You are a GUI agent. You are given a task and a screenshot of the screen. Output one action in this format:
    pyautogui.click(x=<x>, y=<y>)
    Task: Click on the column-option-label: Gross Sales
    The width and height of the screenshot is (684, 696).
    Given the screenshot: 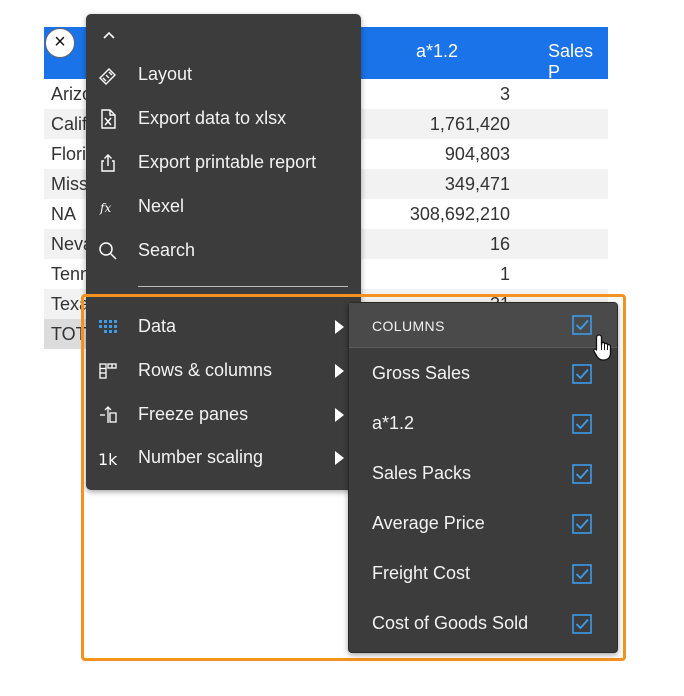 What is the action you would take?
    pyautogui.click(x=421, y=373)
    